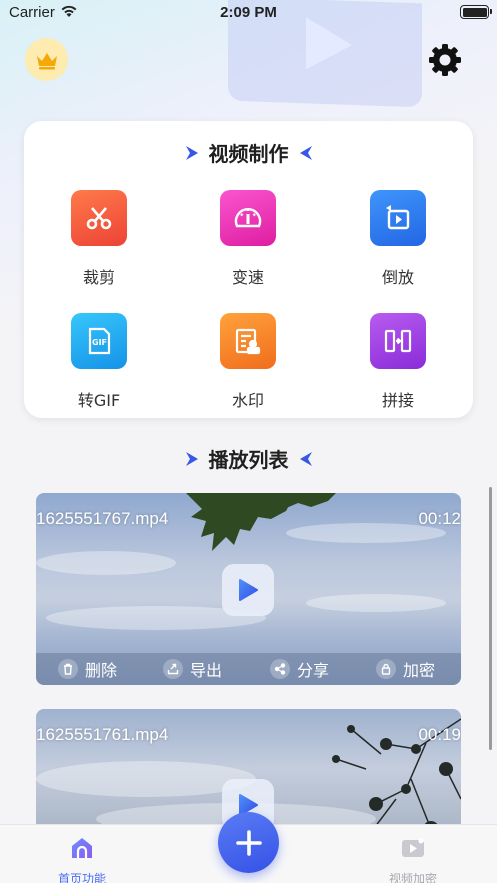  I want to click on encrypt-button: 加密, so click(405, 669).